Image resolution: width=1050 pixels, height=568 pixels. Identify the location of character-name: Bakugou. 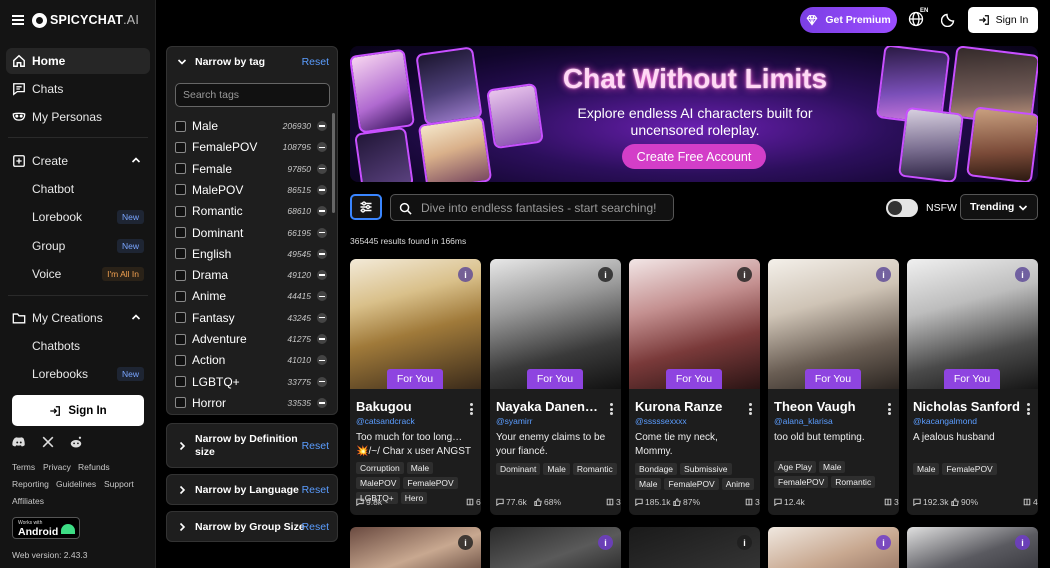
(410, 406).